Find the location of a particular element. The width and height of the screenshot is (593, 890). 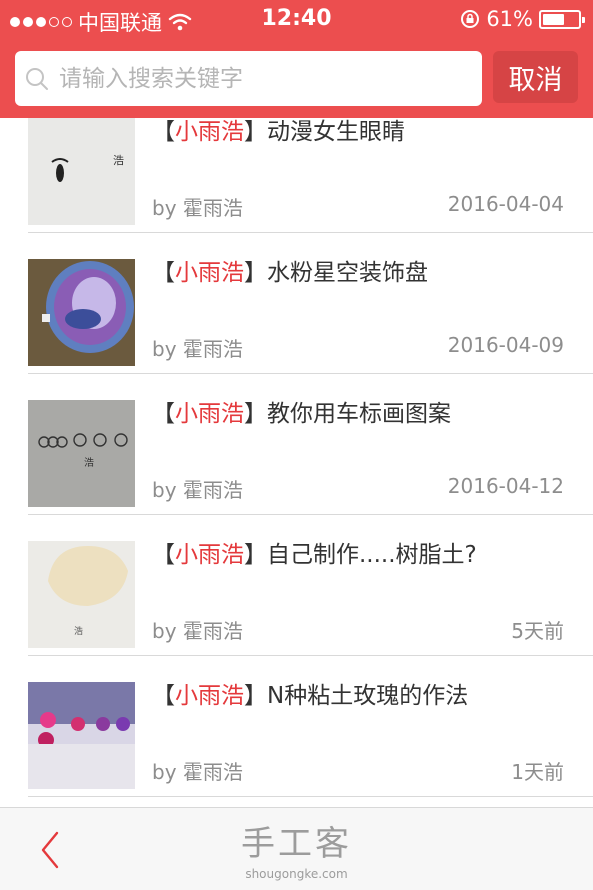

item-date: 1天前 is located at coordinates (537, 772).